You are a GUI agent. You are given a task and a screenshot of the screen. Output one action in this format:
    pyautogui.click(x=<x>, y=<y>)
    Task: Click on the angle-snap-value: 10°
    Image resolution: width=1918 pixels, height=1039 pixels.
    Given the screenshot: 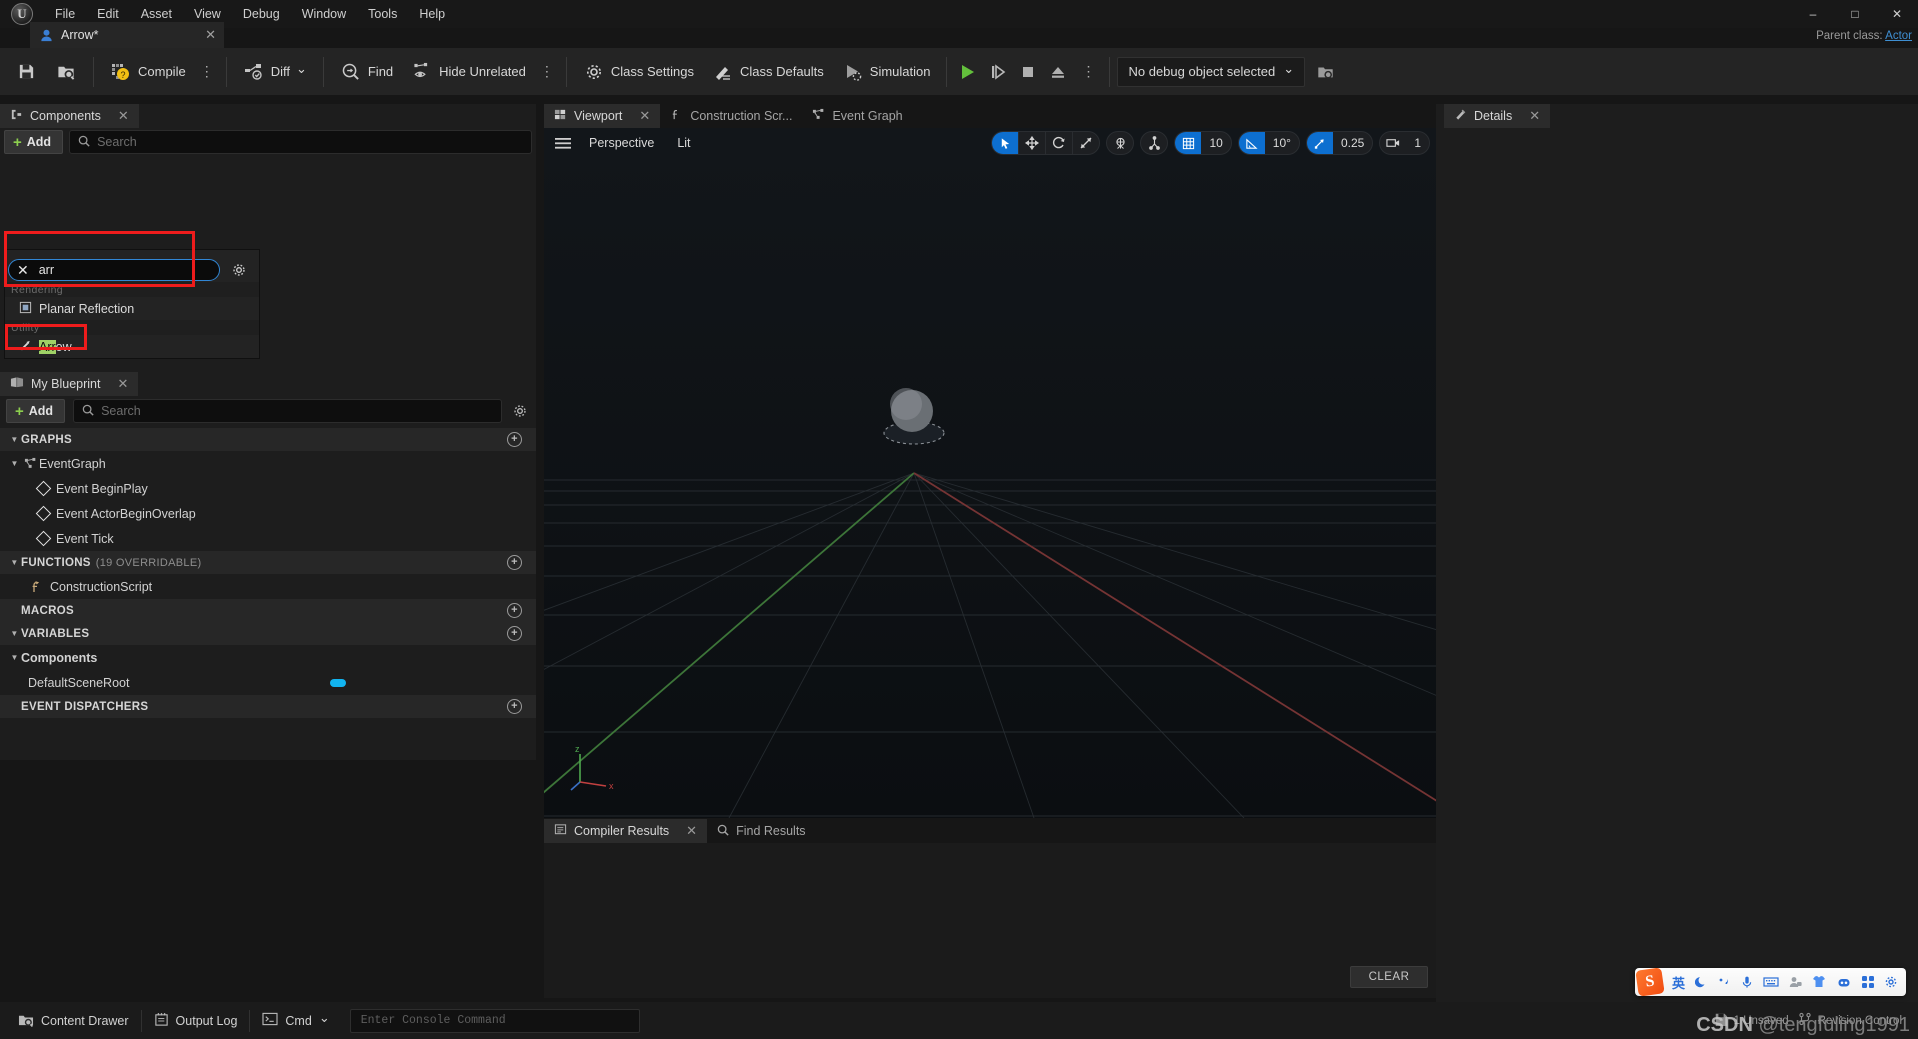 What is the action you would take?
    pyautogui.click(x=1282, y=143)
    